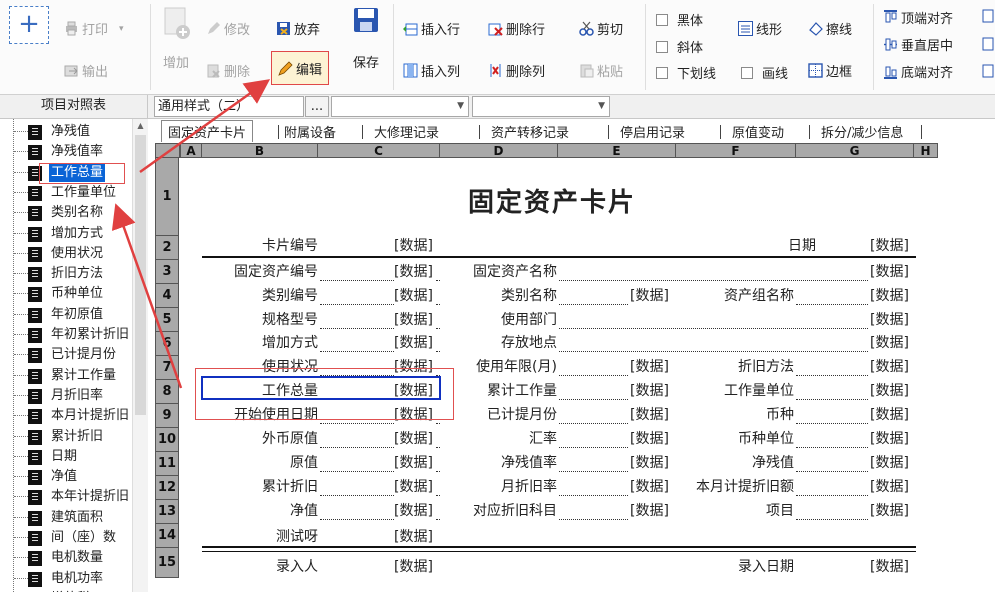 This screenshot has height=592, width=995. Describe the element at coordinates (167, 440) in the screenshot. I see `row-header: 10` at that location.